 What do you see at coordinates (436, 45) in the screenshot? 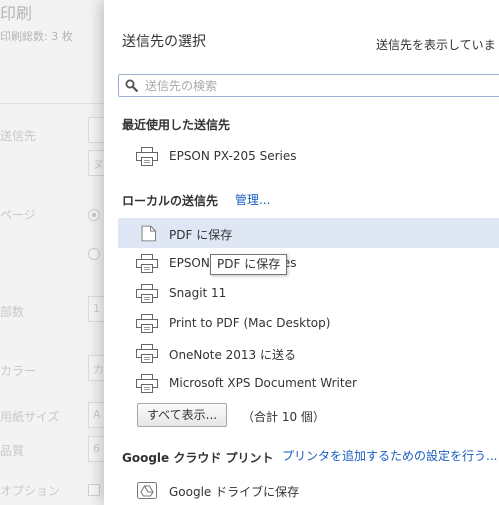
I see `loading-status: 送信先を表示していま` at bounding box center [436, 45].